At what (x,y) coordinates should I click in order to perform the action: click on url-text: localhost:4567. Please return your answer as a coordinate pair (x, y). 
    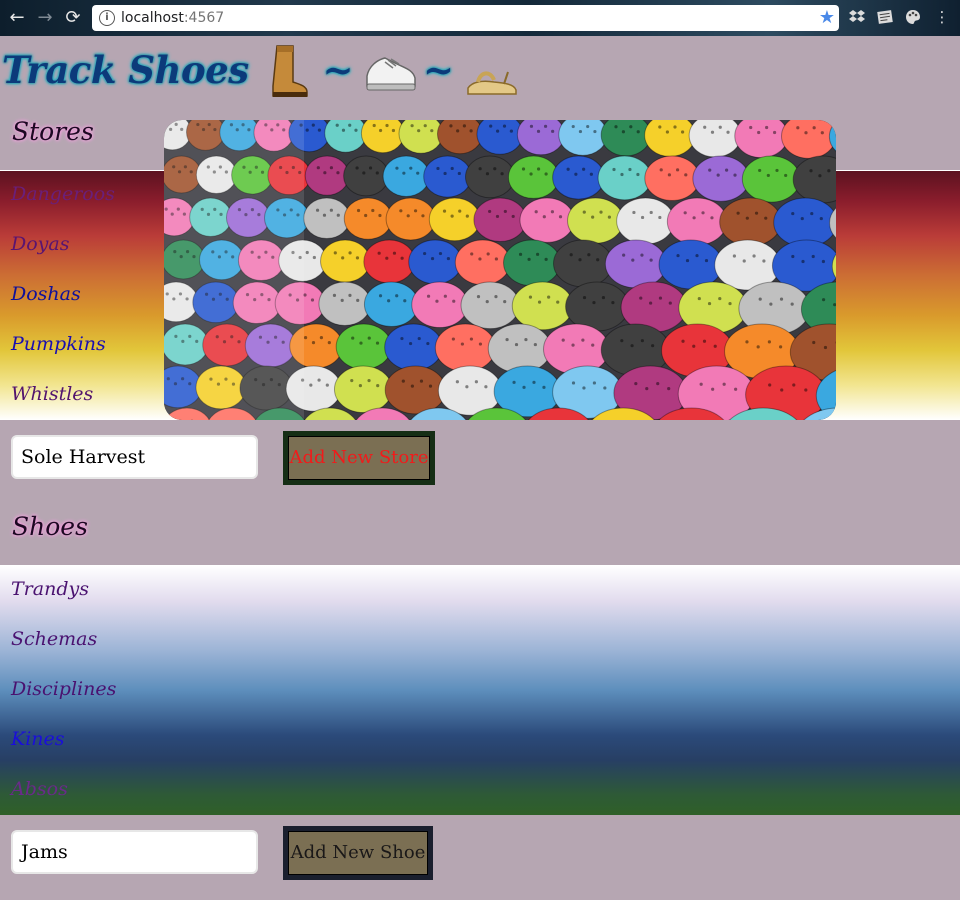
    Looking at the image, I should click on (172, 18).